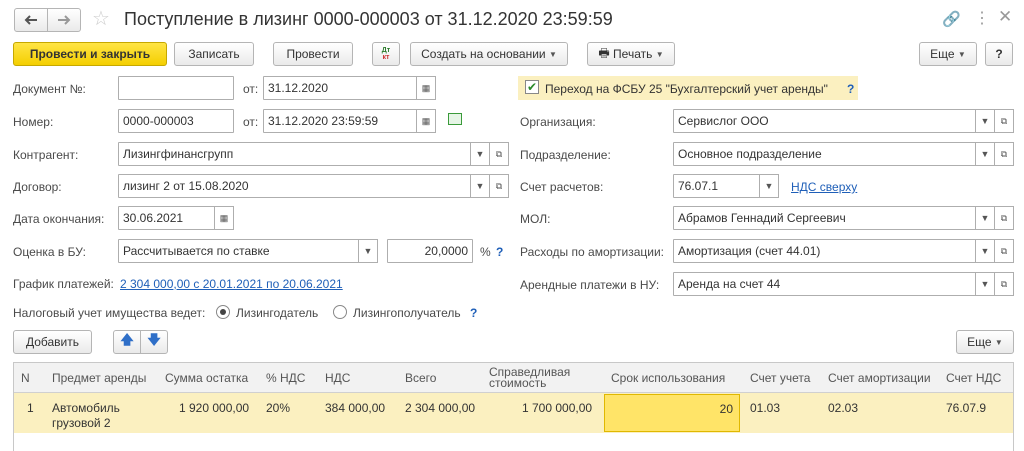  I want to click on table-more-button: Еще ▼, so click(985, 342).